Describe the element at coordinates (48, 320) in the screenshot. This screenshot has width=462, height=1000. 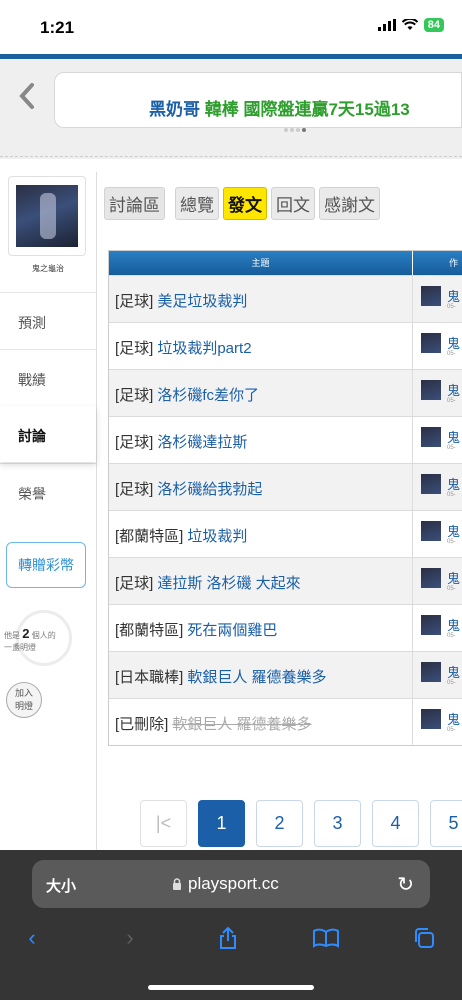
I see `sidebar-item-predict: 預測` at that location.